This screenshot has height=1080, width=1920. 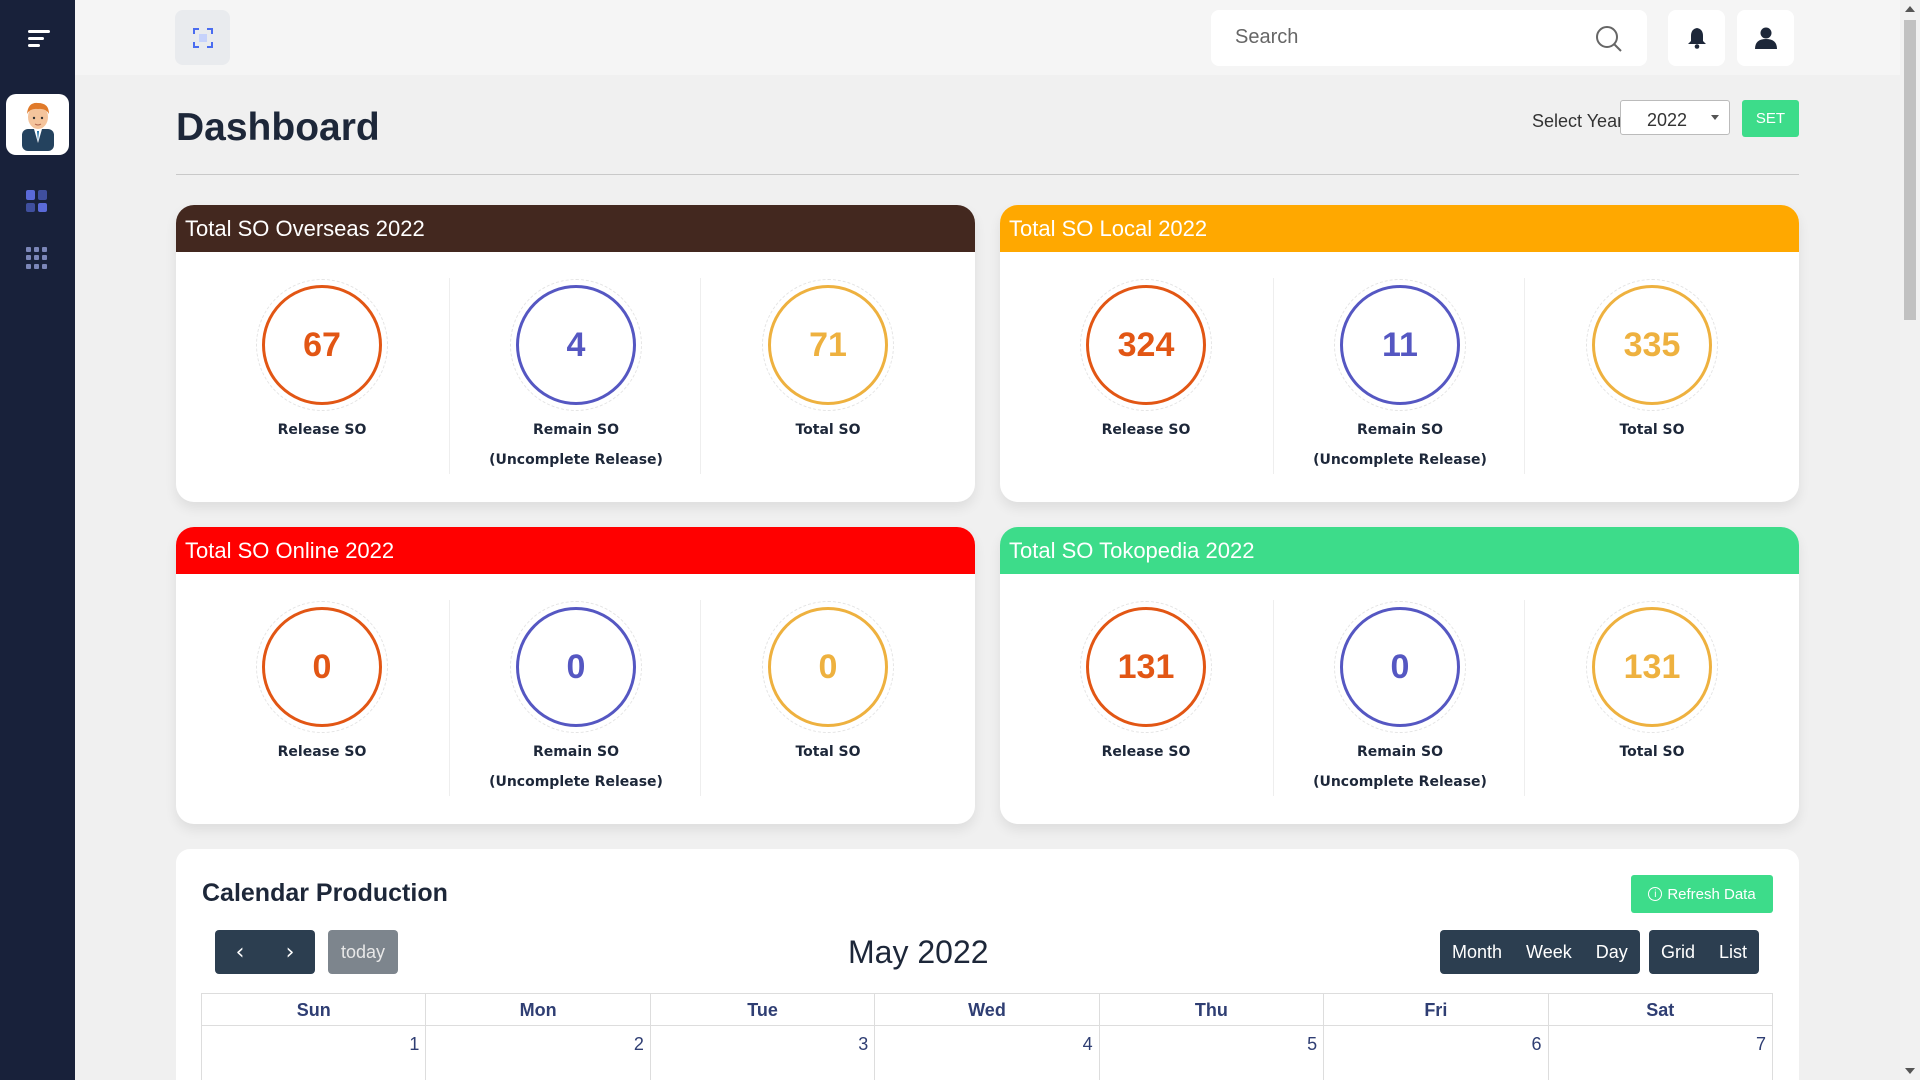 I want to click on remain-value: 4, so click(x=576, y=345).